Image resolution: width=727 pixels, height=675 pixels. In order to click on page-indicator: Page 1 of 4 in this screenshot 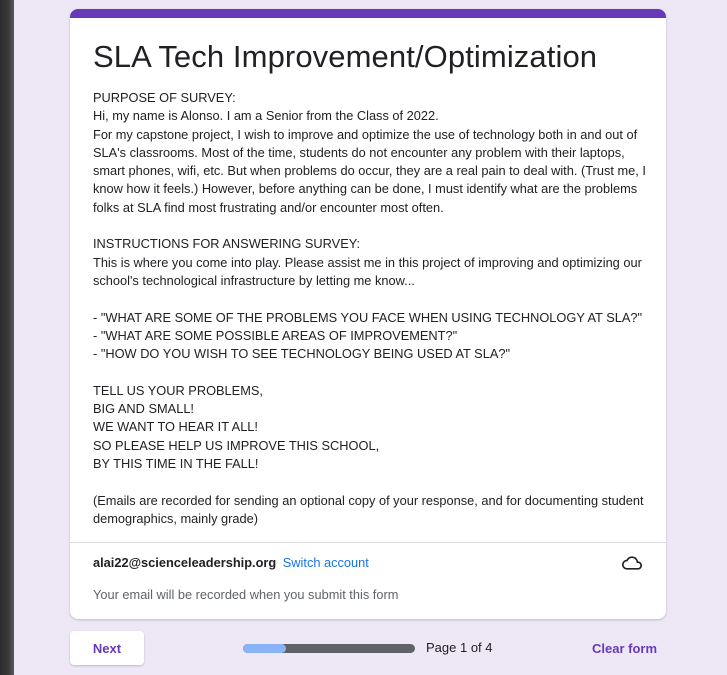, I will do `click(459, 647)`.